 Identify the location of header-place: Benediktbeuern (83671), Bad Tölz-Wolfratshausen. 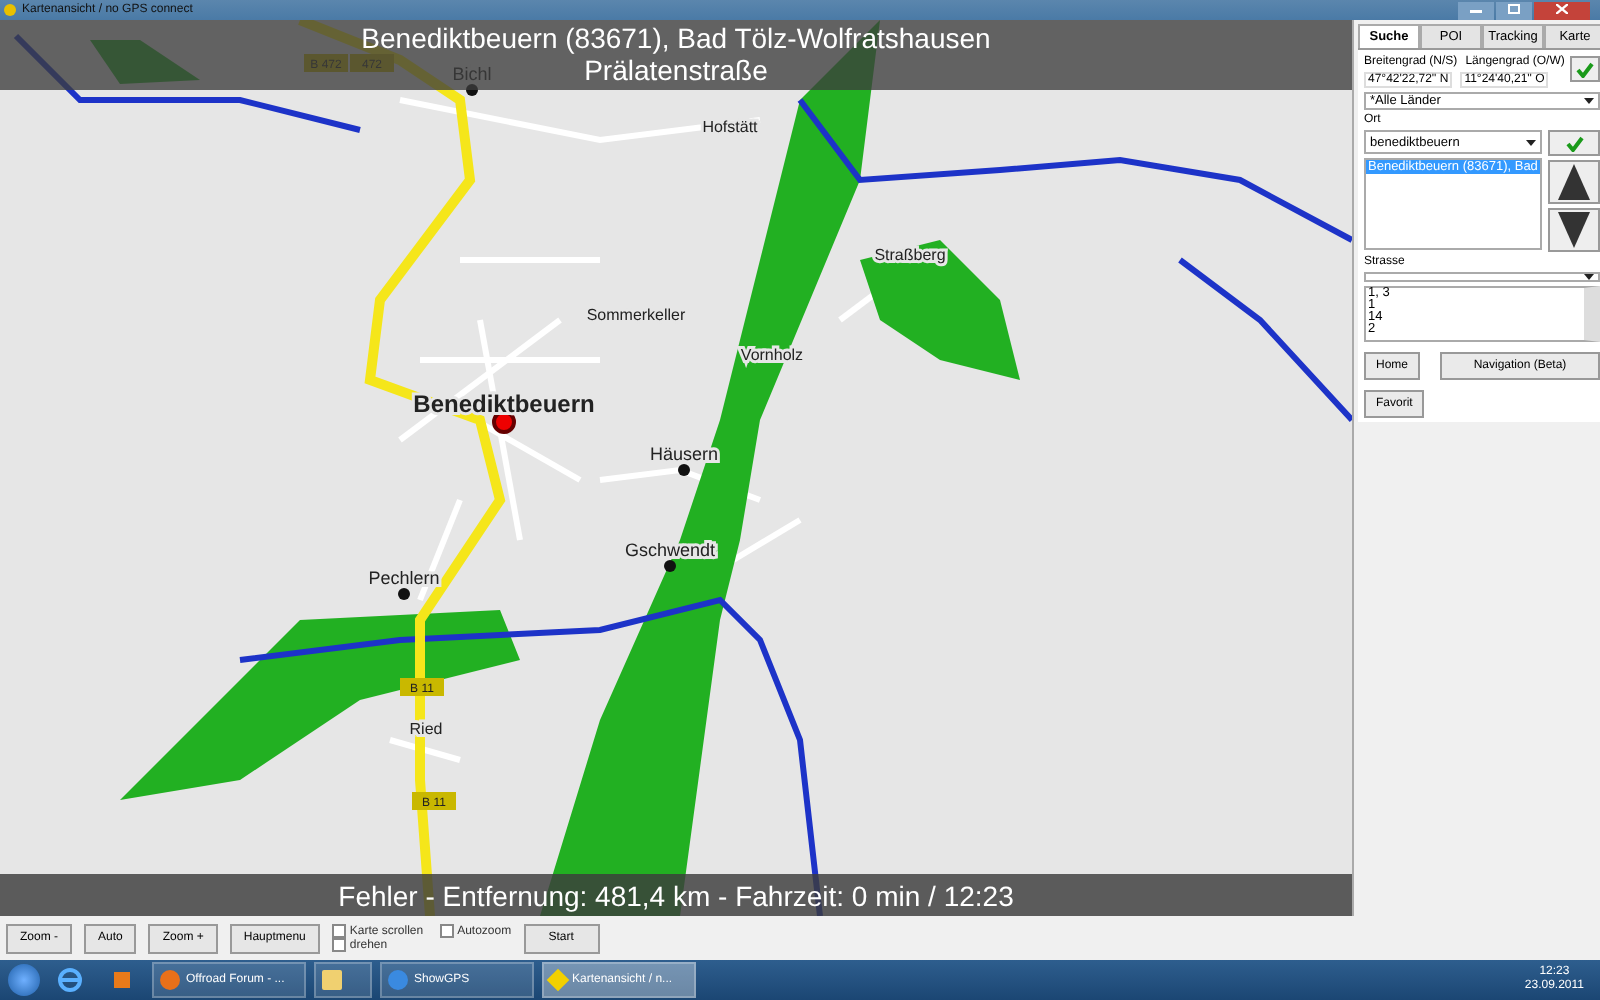
(676, 38).